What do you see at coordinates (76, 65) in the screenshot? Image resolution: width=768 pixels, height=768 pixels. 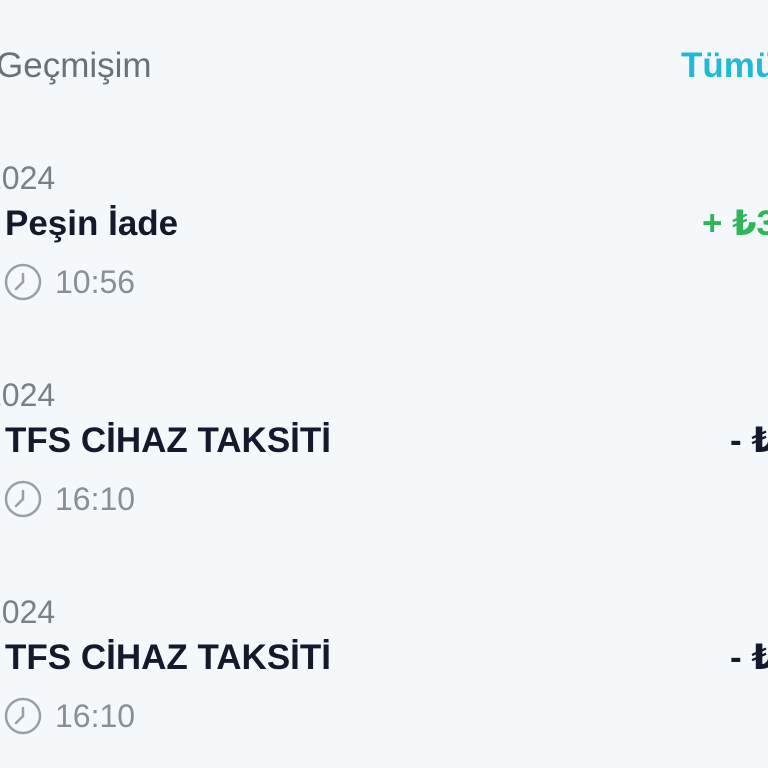 I see `section-title: Geçmişim` at bounding box center [76, 65].